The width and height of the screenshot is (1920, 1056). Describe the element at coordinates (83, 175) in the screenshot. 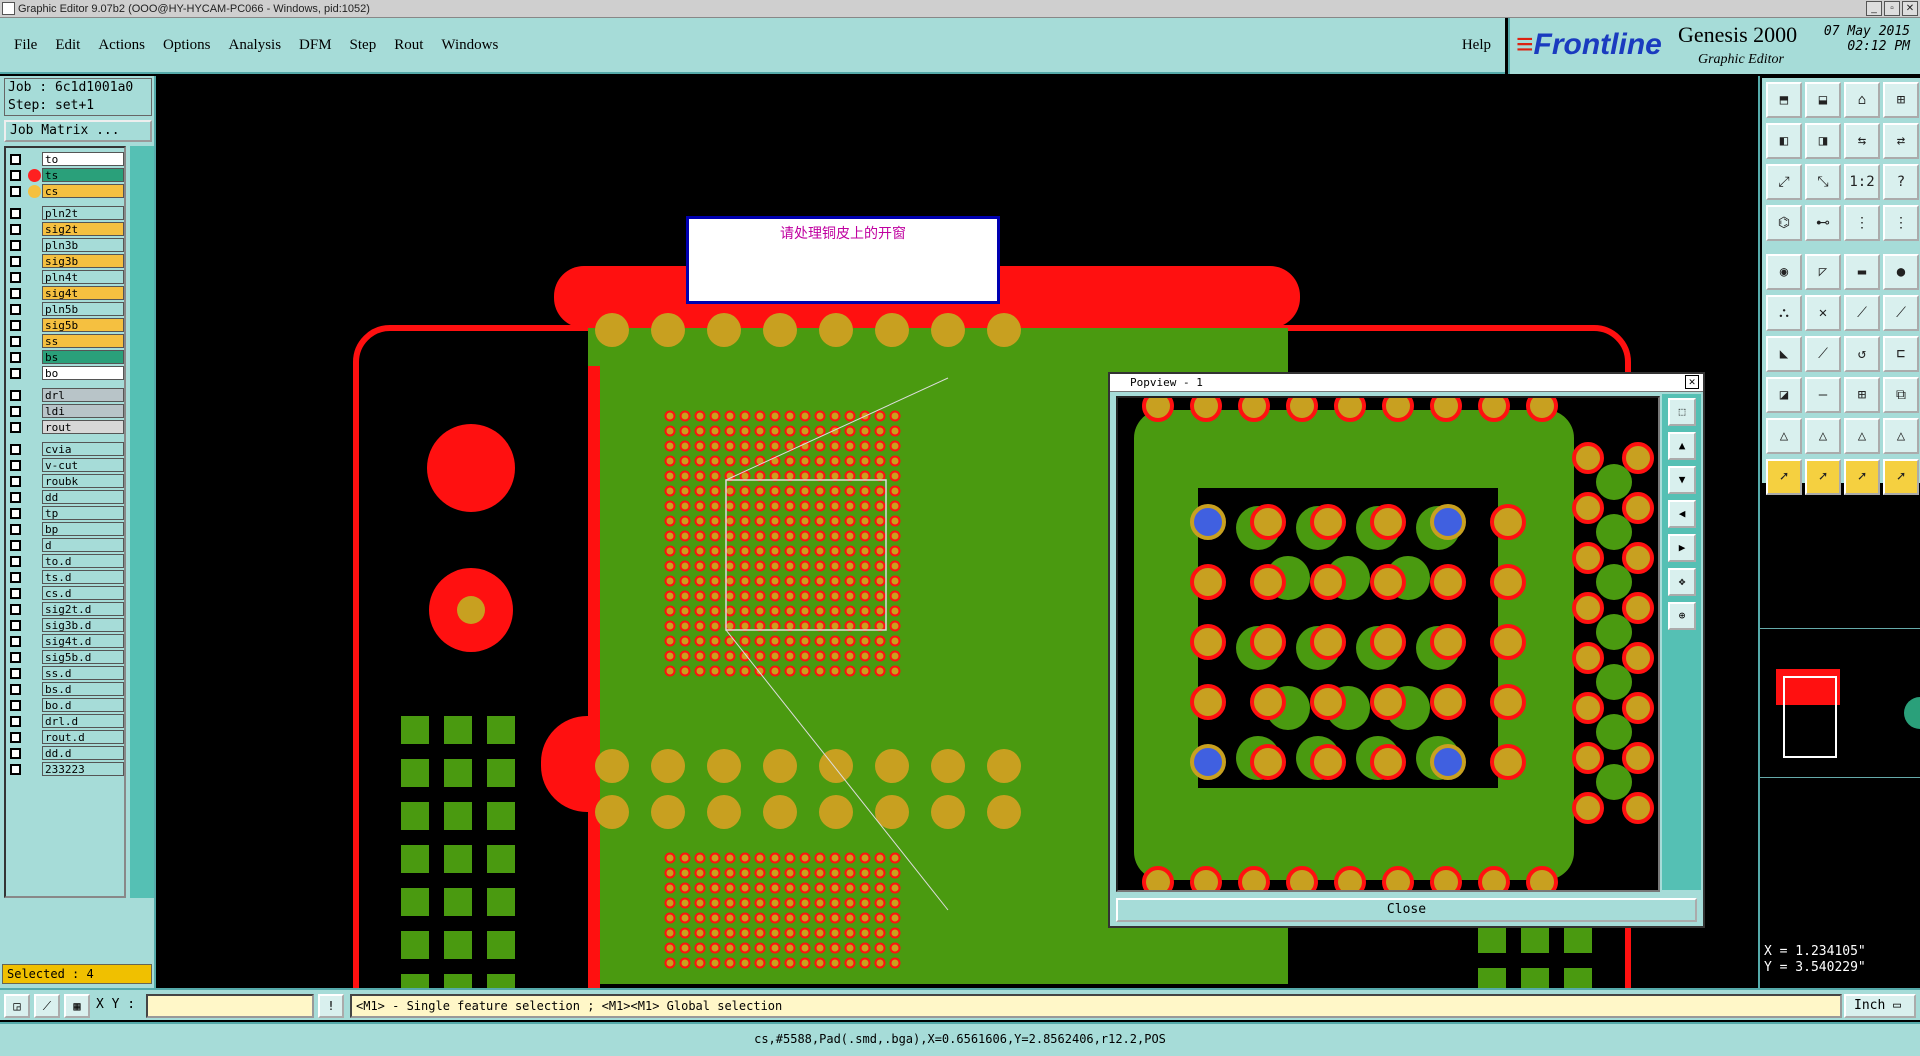

I see `layer-name: ts` at that location.